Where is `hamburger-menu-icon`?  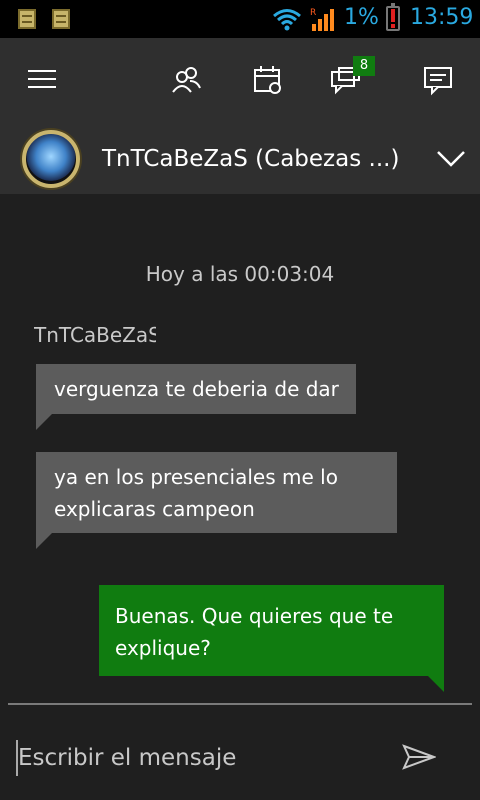
hamburger-menu-icon is located at coordinates (42, 80).